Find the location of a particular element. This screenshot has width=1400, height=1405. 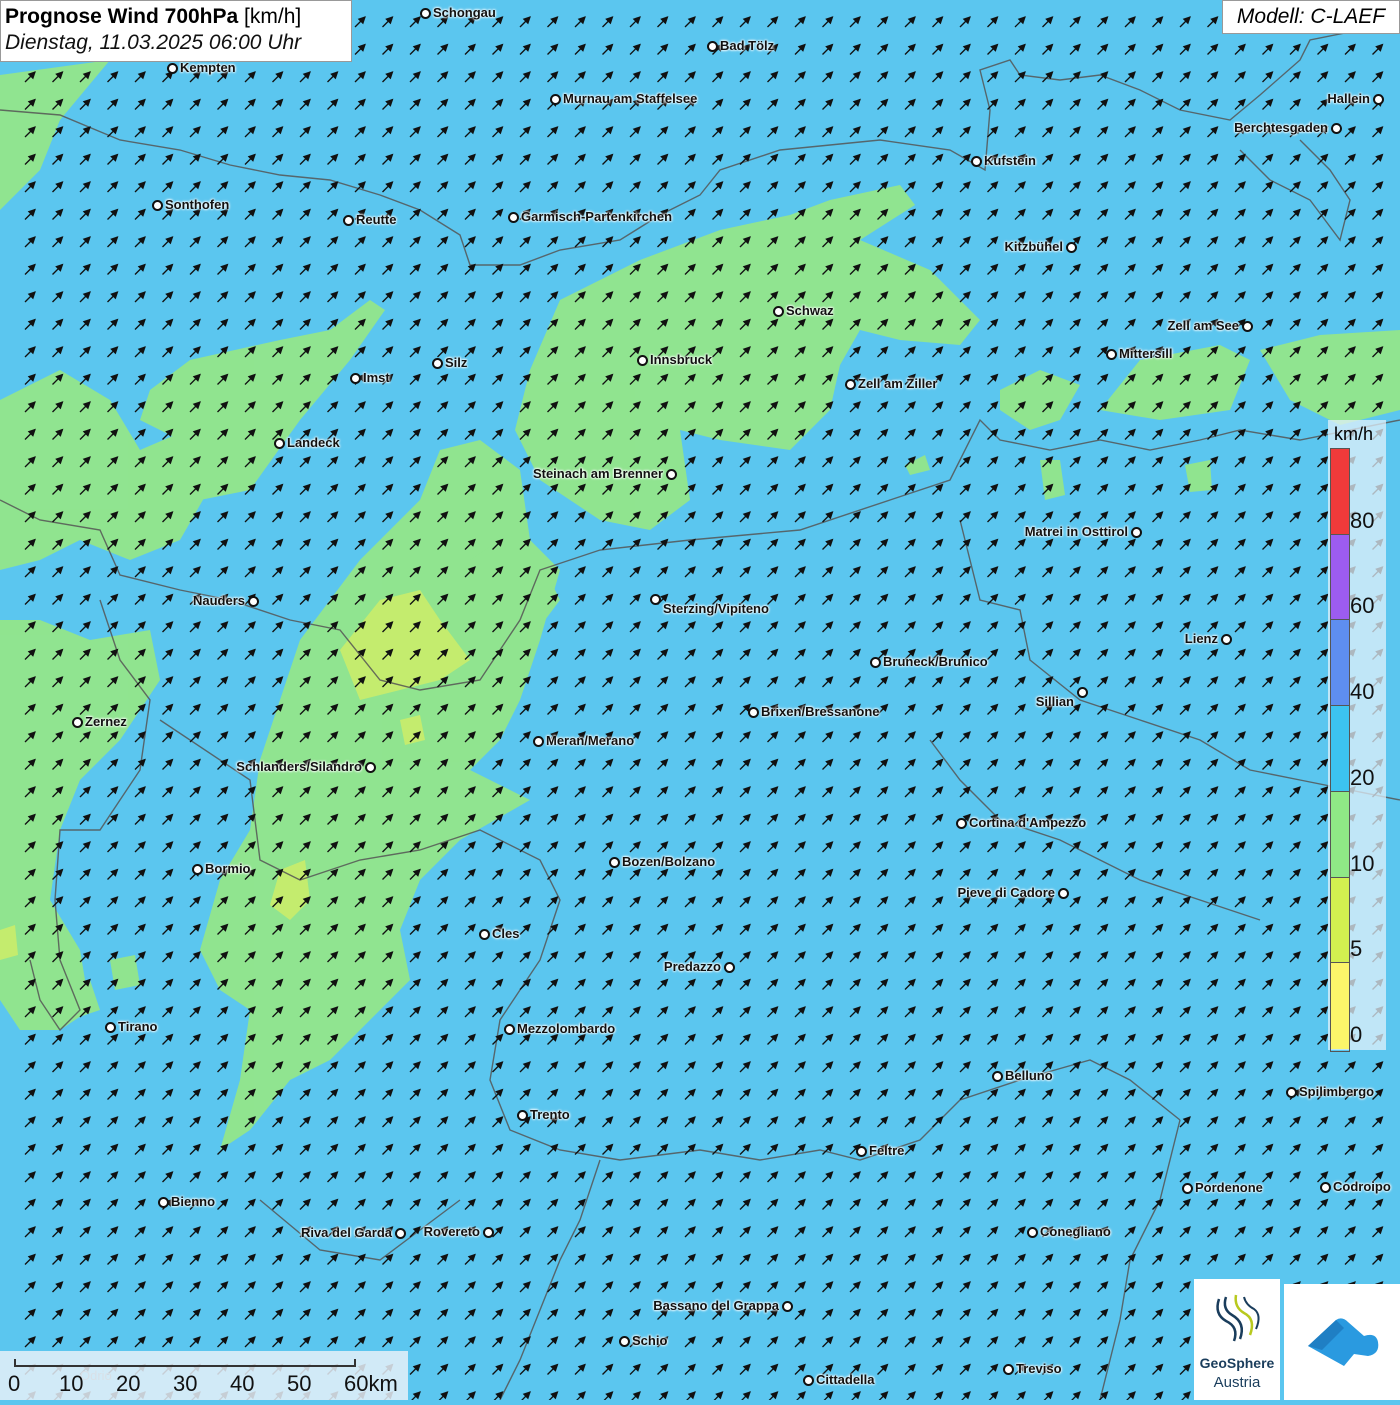

city-label: Cittadella is located at coordinates (845, 1379).